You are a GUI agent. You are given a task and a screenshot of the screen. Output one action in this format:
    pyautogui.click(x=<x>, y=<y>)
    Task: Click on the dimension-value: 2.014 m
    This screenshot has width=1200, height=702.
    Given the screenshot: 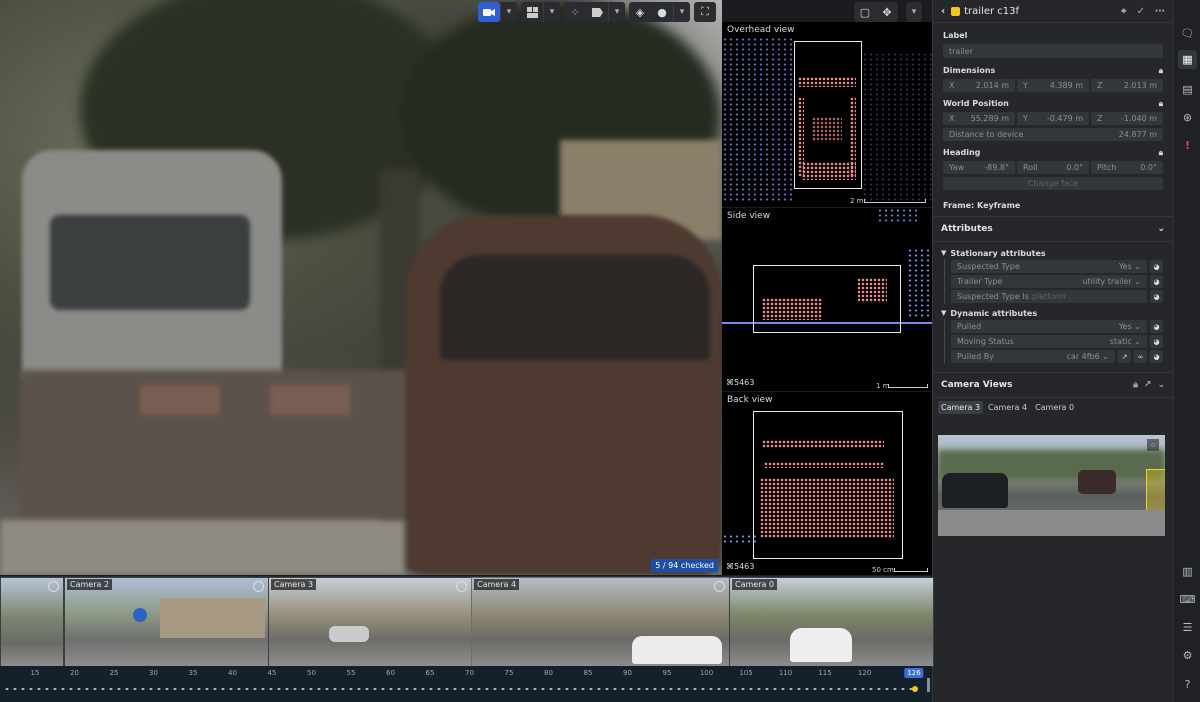 What is the action you would take?
    pyautogui.click(x=992, y=85)
    